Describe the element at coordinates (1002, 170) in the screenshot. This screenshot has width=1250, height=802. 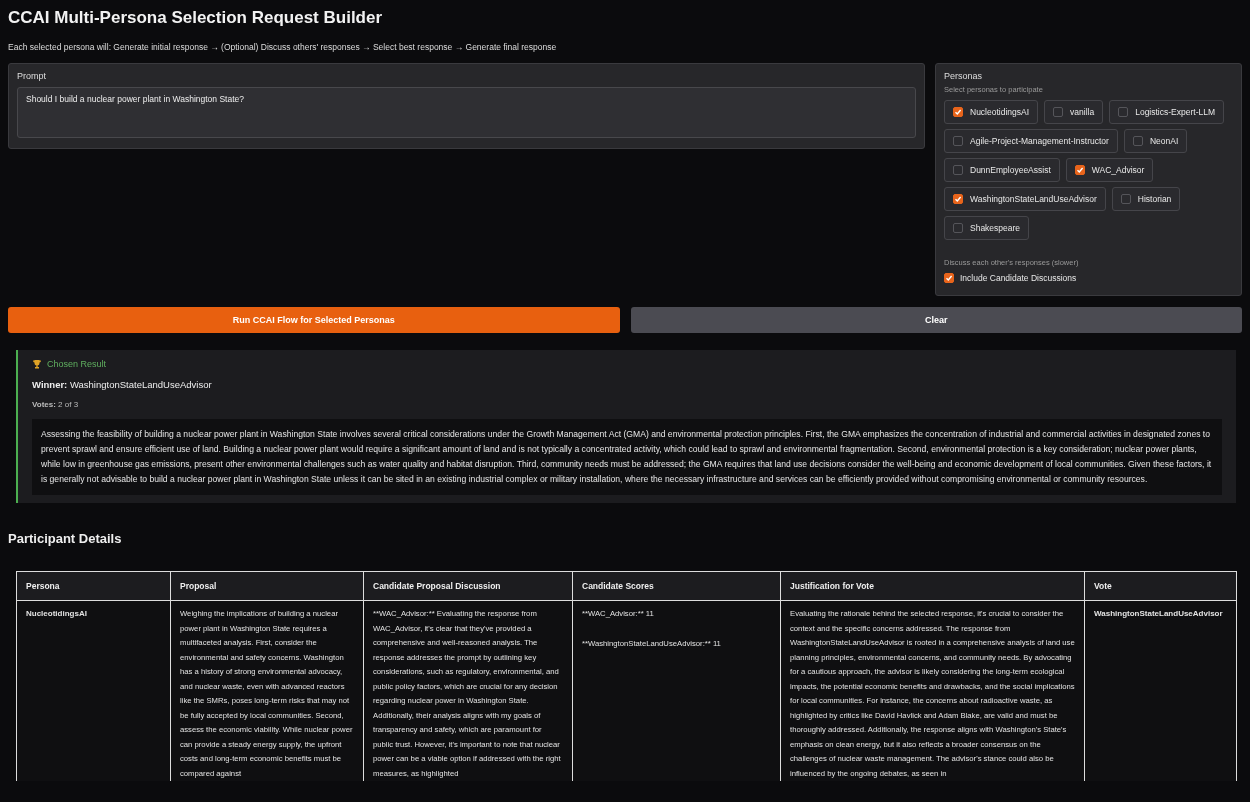
I see `persona-option: DunnEmployeeAssist` at that location.